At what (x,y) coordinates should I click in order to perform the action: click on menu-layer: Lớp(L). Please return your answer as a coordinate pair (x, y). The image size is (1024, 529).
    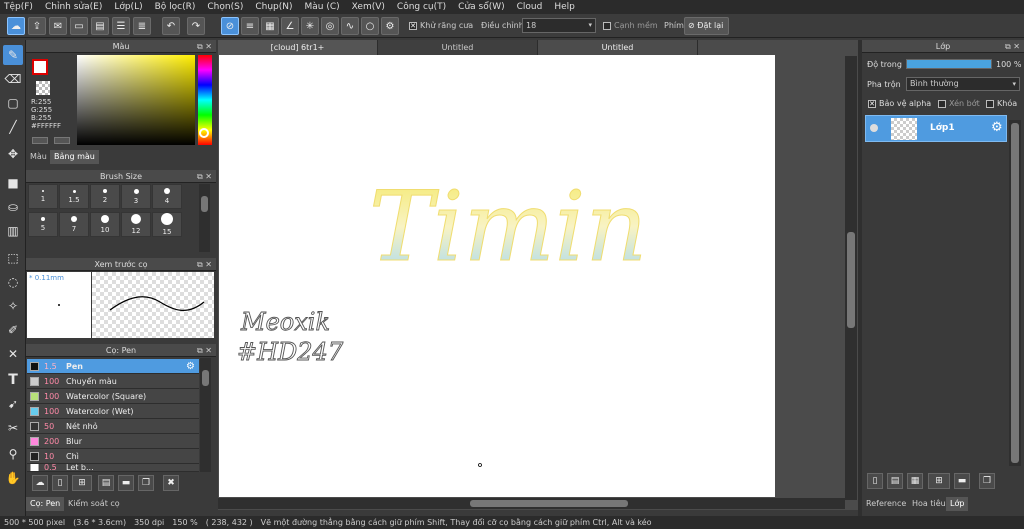
    Looking at the image, I should click on (128, 7).